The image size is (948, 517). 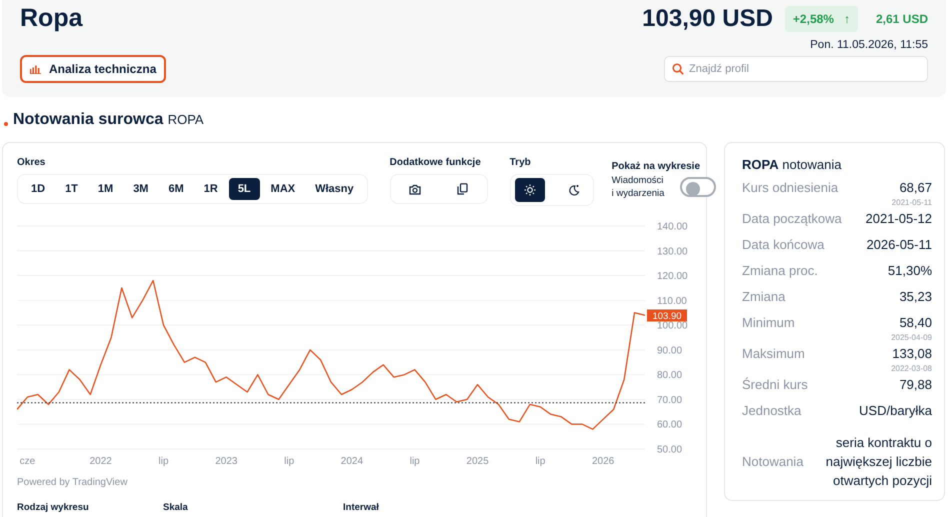 What do you see at coordinates (911, 354) in the screenshot?
I see `stat-value: 133,08` at bounding box center [911, 354].